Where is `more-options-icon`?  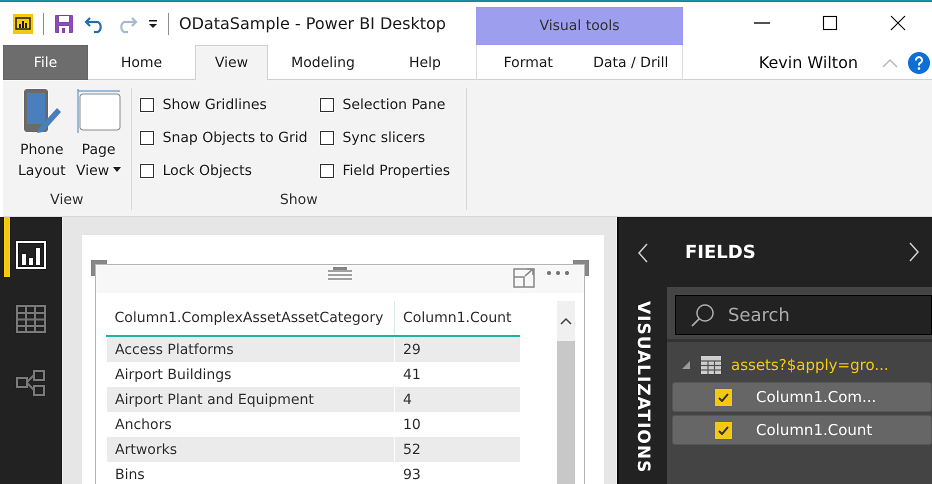
more-options-icon is located at coordinates (558, 273).